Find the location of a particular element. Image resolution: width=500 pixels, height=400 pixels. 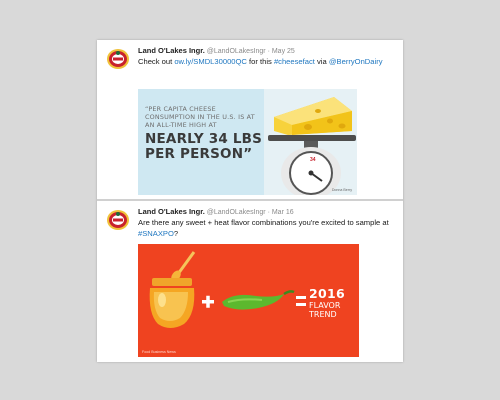

trend-year: 2016 is located at coordinates (327, 293).